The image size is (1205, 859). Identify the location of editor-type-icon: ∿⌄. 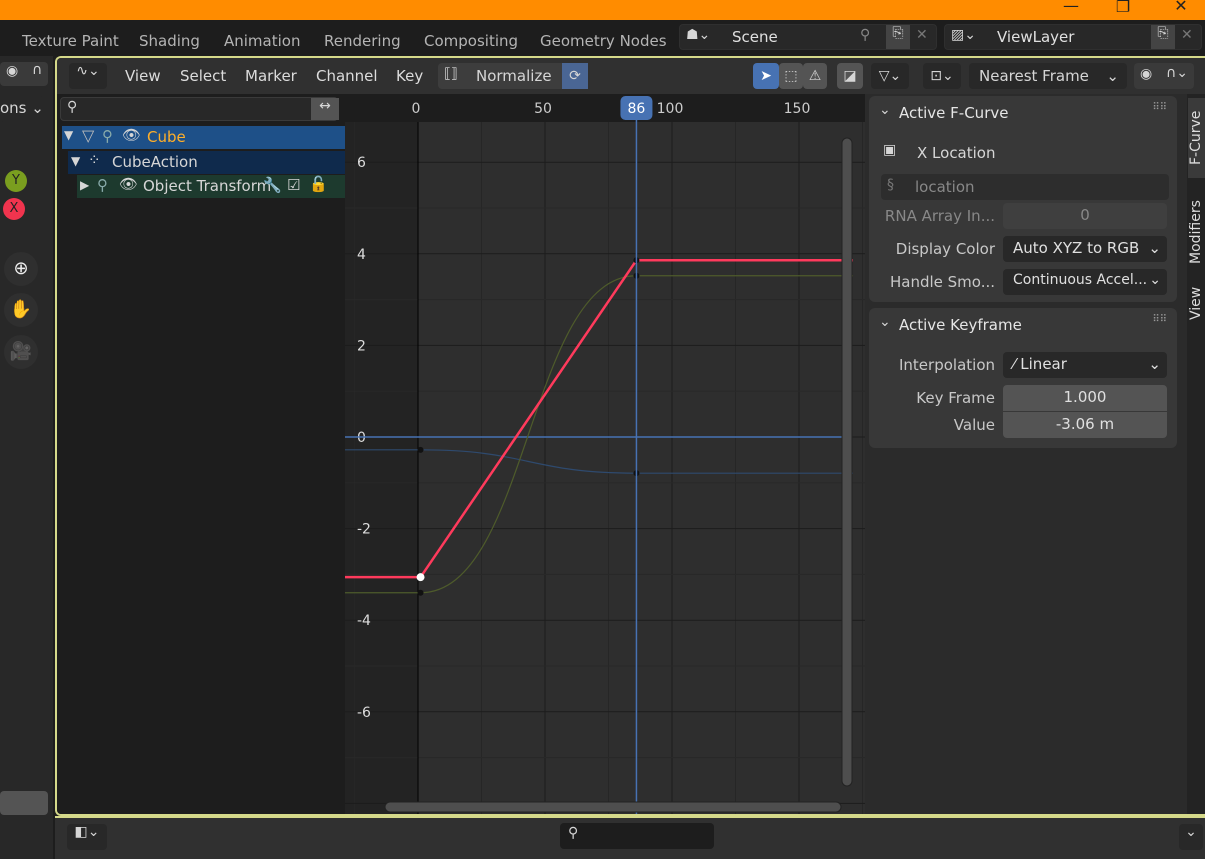
(88, 76).